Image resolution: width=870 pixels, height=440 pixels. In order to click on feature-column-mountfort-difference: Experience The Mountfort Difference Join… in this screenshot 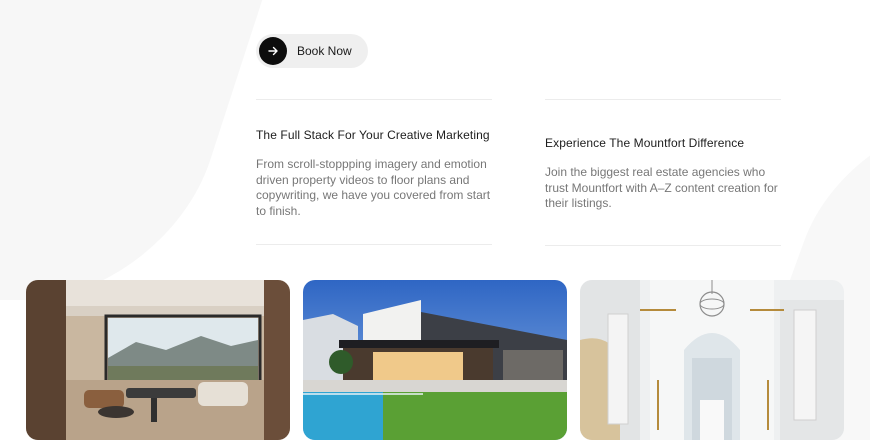, I will do `click(663, 172)`.